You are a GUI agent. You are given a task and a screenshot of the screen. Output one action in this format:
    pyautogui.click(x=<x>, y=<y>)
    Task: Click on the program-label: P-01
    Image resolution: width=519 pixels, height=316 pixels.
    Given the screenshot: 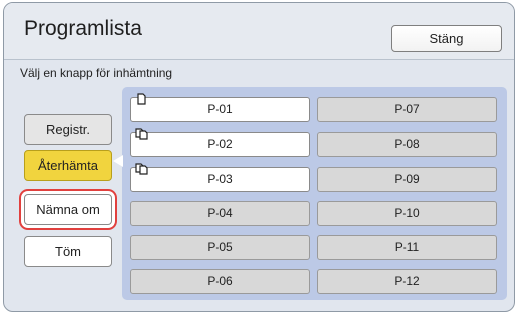 What is the action you would take?
    pyautogui.click(x=220, y=109)
    